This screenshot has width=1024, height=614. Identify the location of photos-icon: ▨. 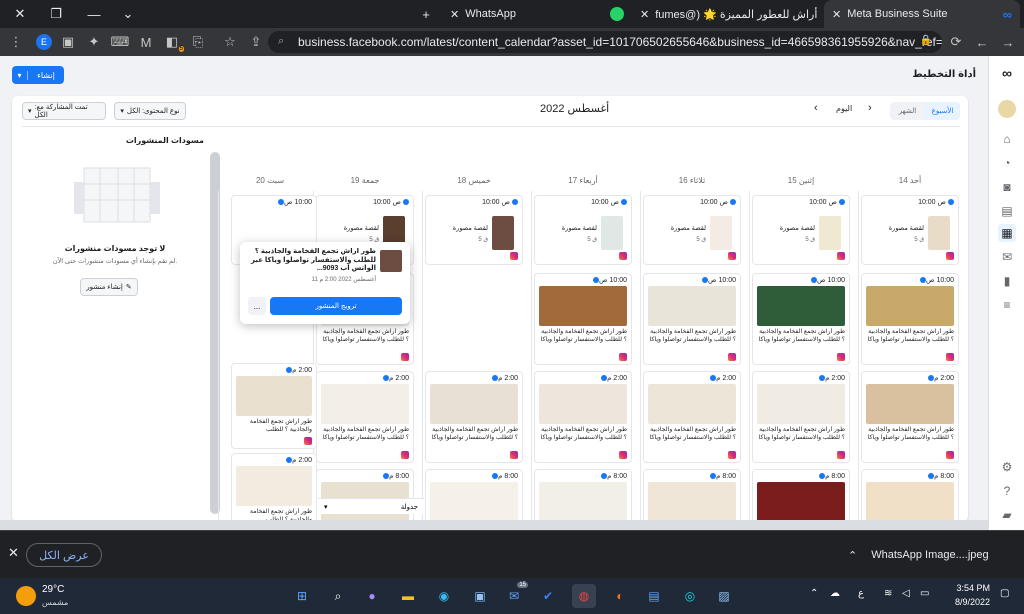
(724, 596).